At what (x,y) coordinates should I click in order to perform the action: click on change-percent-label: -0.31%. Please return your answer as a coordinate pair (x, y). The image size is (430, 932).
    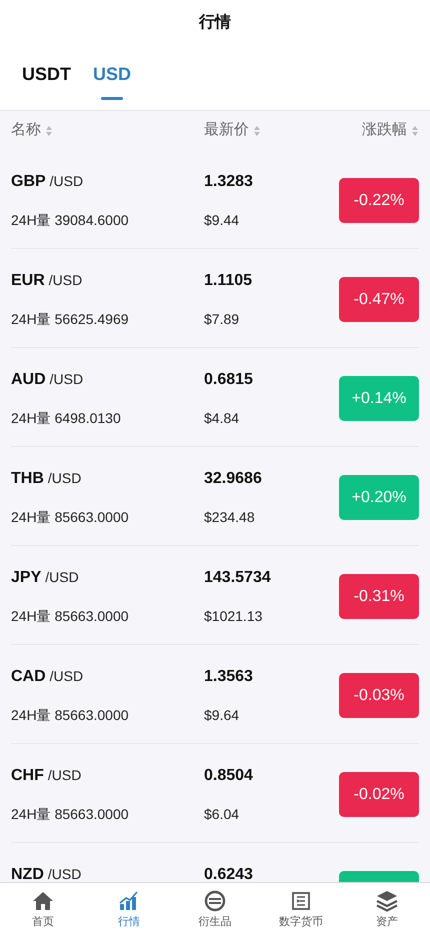
    Looking at the image, I should click on (379, 596).